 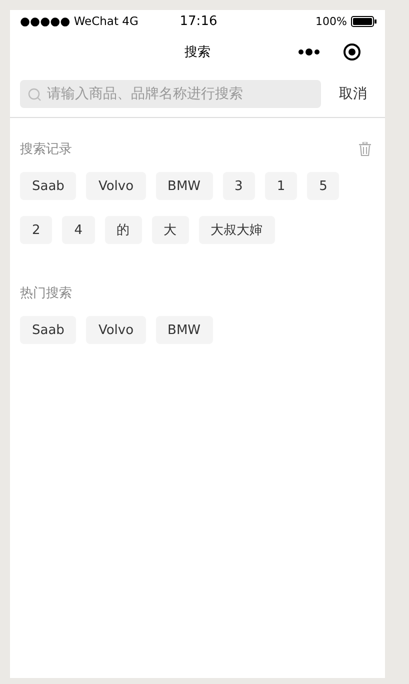 What do you see at coordinates (80, 21) in the screenshot?
I see `carrier-text: ●●●●● WeChat 4G` at bounding box center [80, 21].